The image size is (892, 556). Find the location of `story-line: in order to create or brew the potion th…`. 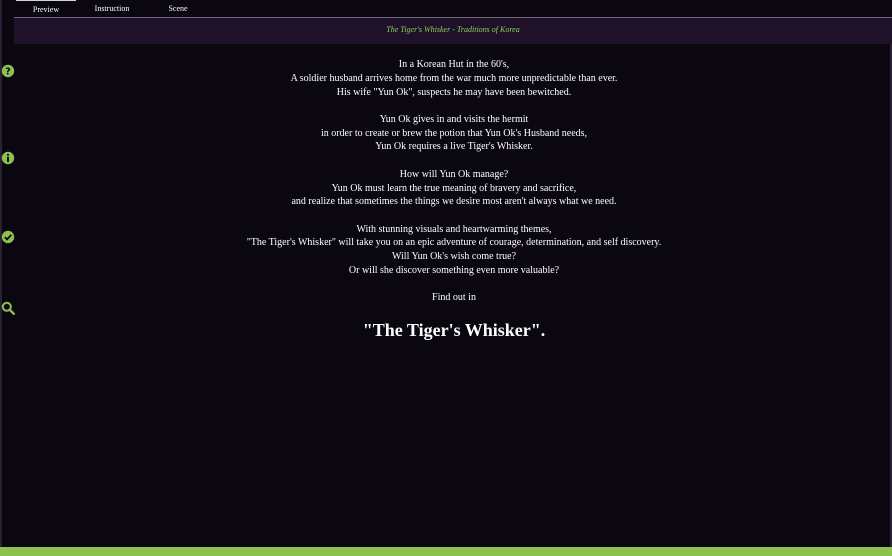

story-line: in order to create or brew the potion th… is located at coordinates (454, 133).